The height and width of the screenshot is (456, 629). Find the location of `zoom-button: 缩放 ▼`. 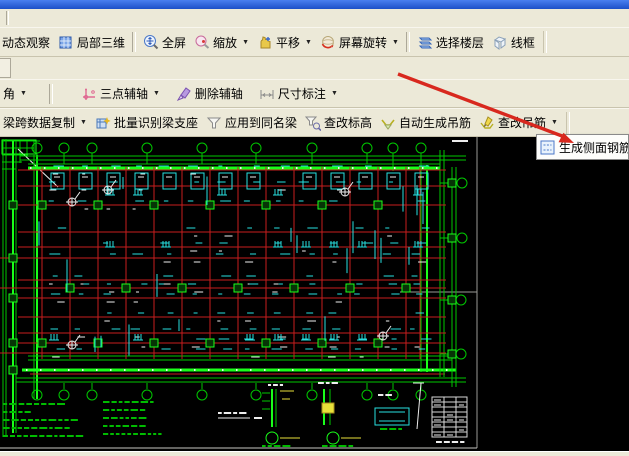

zoom-button: 缩放 ▼ is located at coordinates (221, 42).